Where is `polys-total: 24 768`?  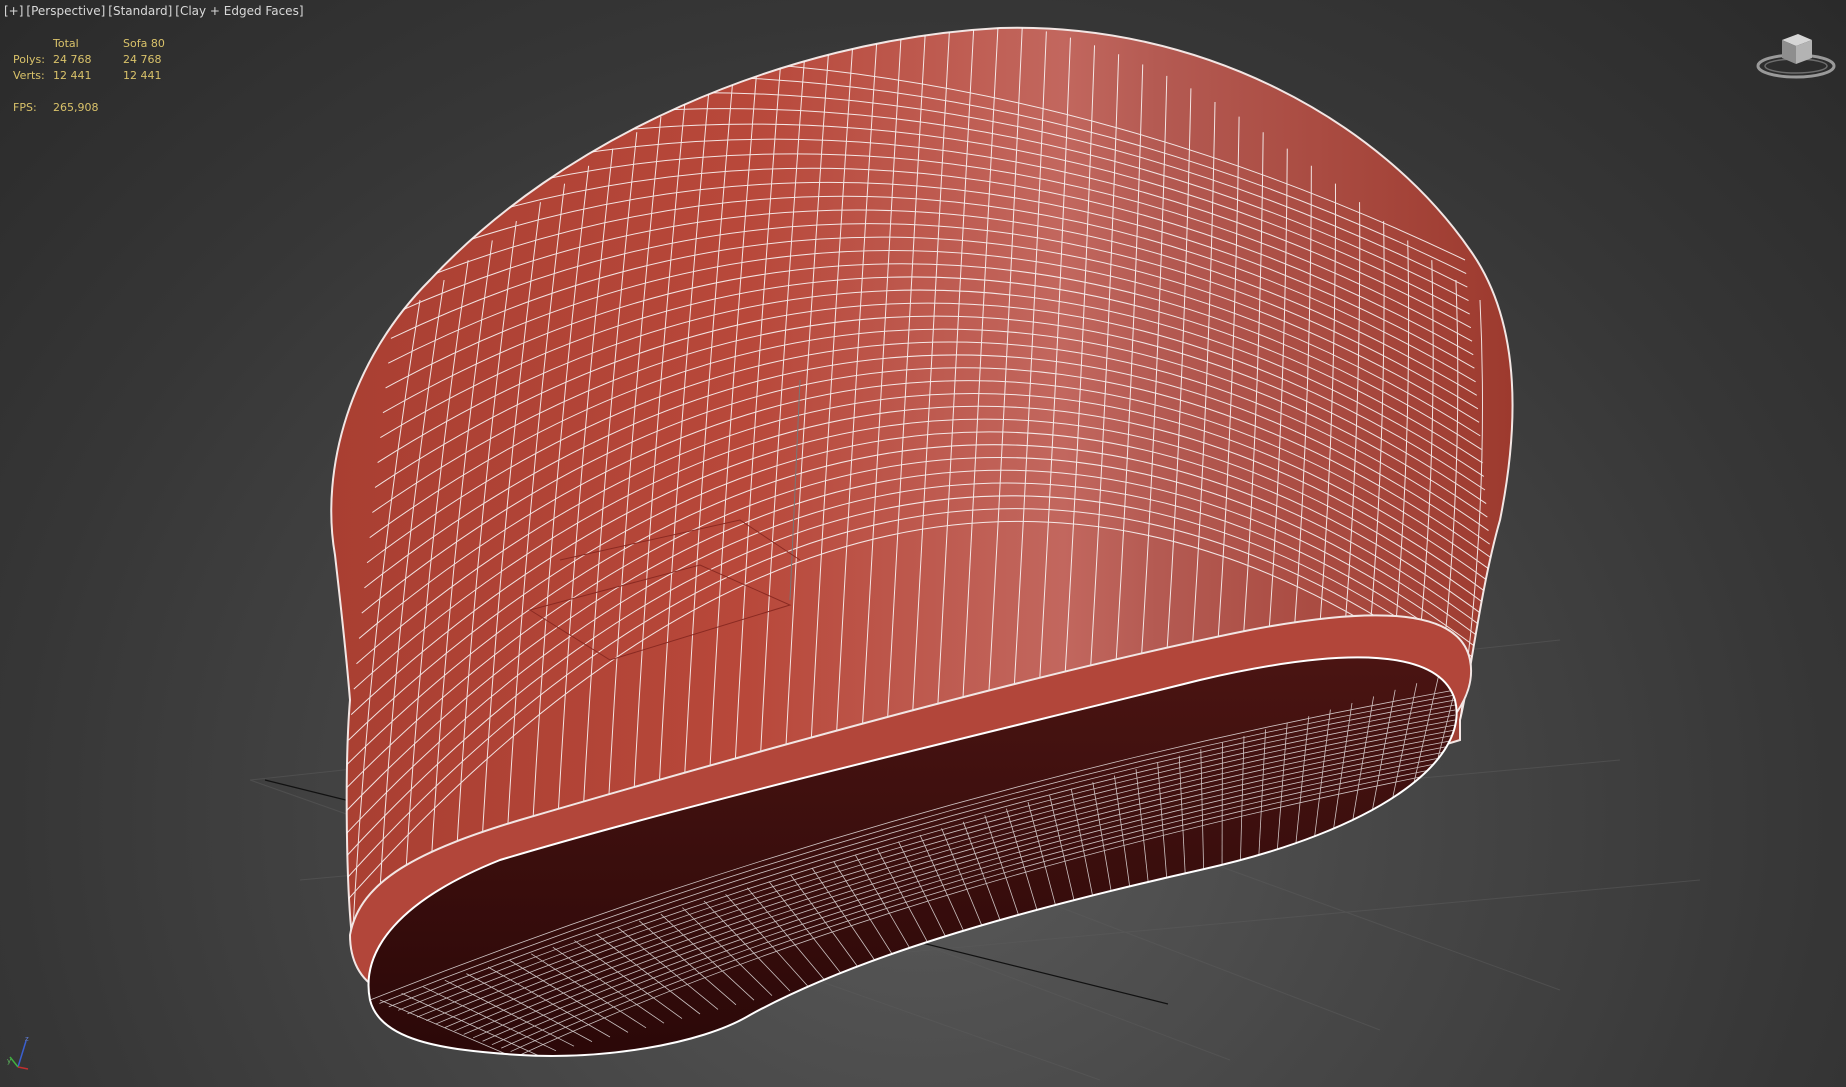 polys-total: 24 768 is located at coordinates (72, 59).